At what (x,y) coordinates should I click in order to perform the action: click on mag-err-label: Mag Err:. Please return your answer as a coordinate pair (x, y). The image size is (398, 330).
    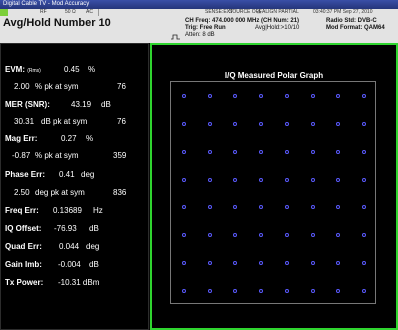
    Looking at the image, I should click on (21, 138).